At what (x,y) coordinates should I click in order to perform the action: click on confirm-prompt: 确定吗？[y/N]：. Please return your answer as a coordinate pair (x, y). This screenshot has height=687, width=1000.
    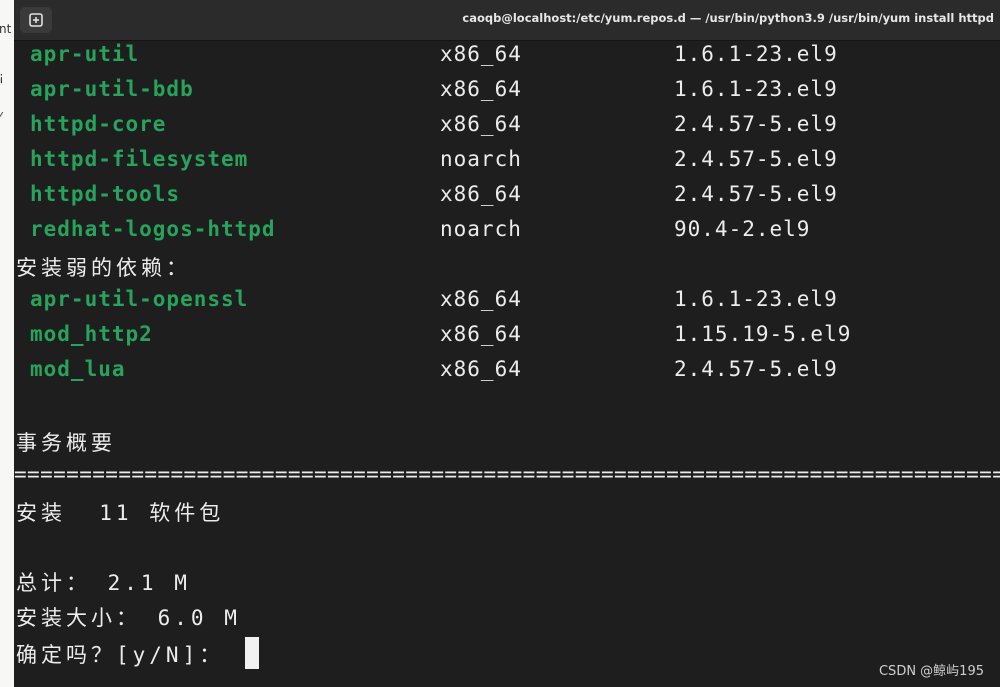
    Looking at the image, I should click on (137, 653).